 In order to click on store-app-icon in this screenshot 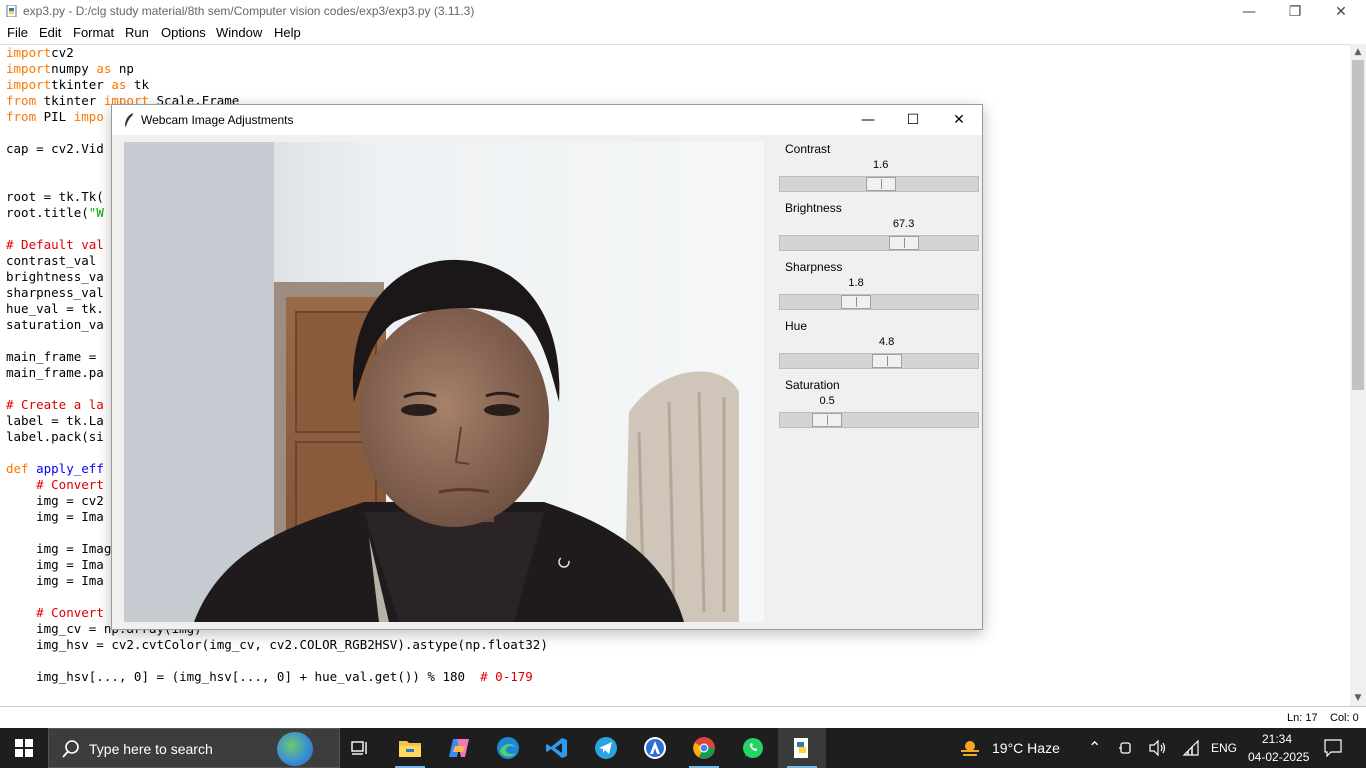, I will do `click(655, 748)`.